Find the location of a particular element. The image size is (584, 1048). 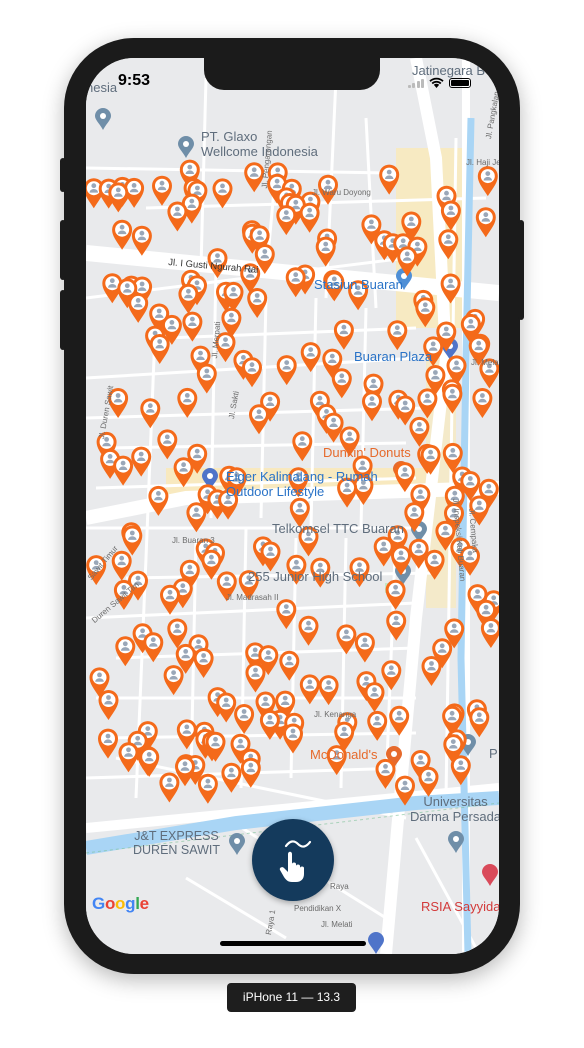

battery-icon is located at coordinates (460, 82).